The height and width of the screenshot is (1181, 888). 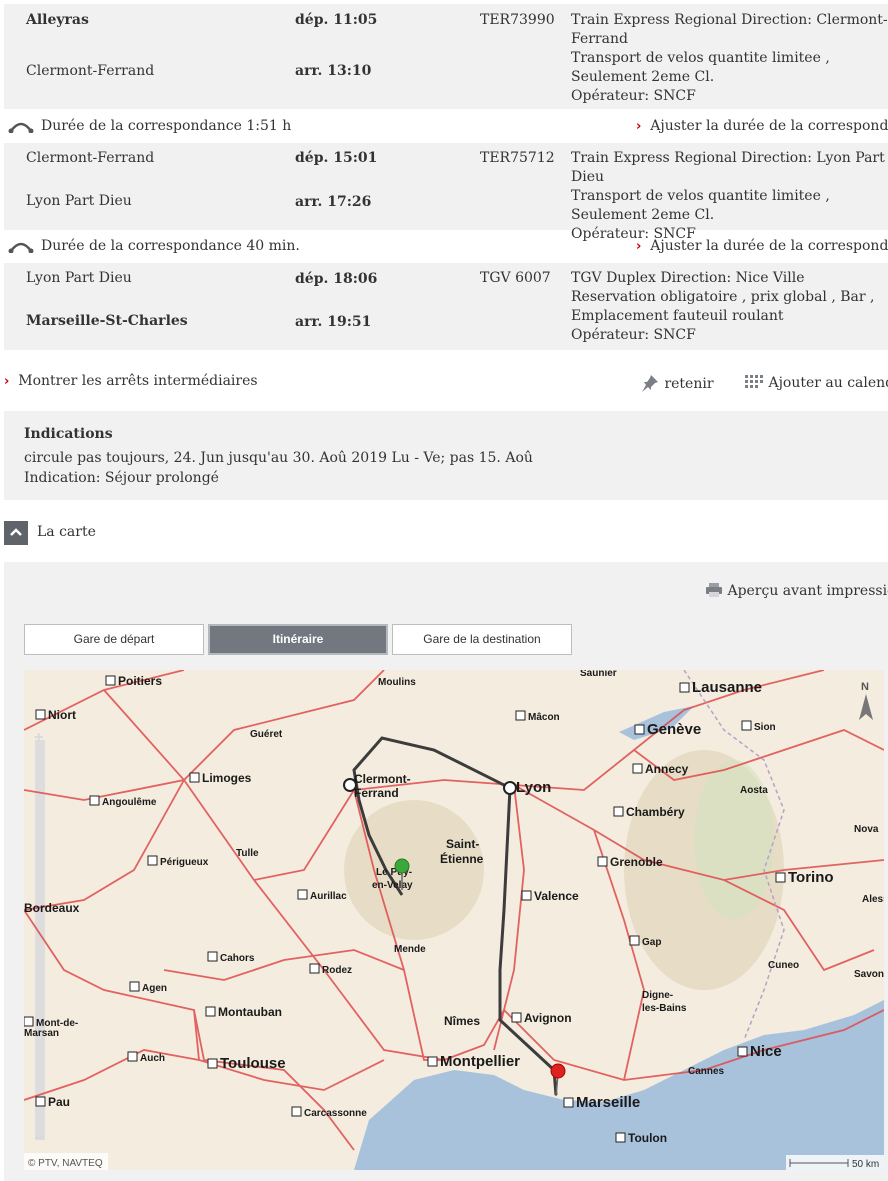 What do you see at coordinates (517, 158) in the screenshot?
I see `leg-2-train: TER75712` at bounding box center [517, 158].